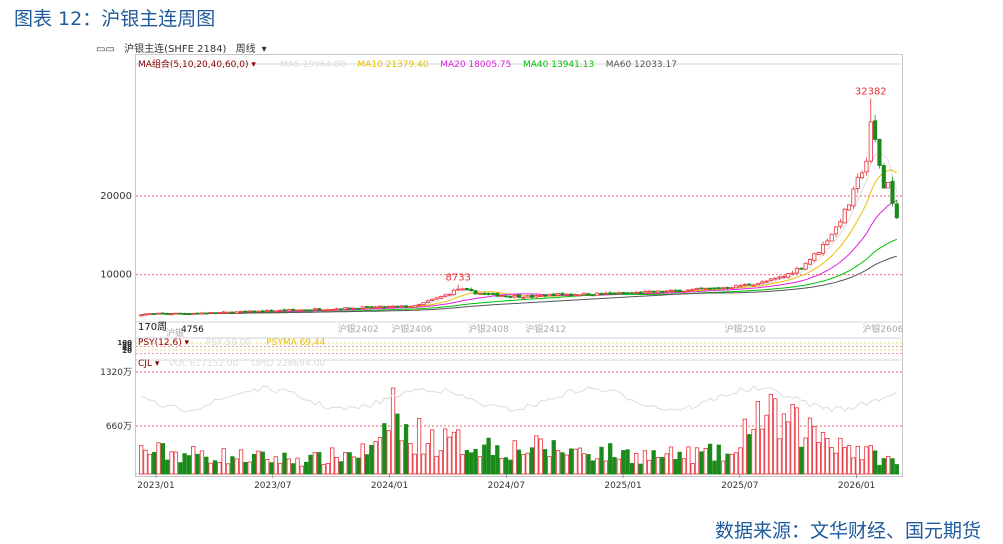 This screenshot has width=1003, height=544. What do you see at coordinates (358, 329) in the screenshot?
I see `contract-label: 沪银2402` at bounding box center [358, 329].